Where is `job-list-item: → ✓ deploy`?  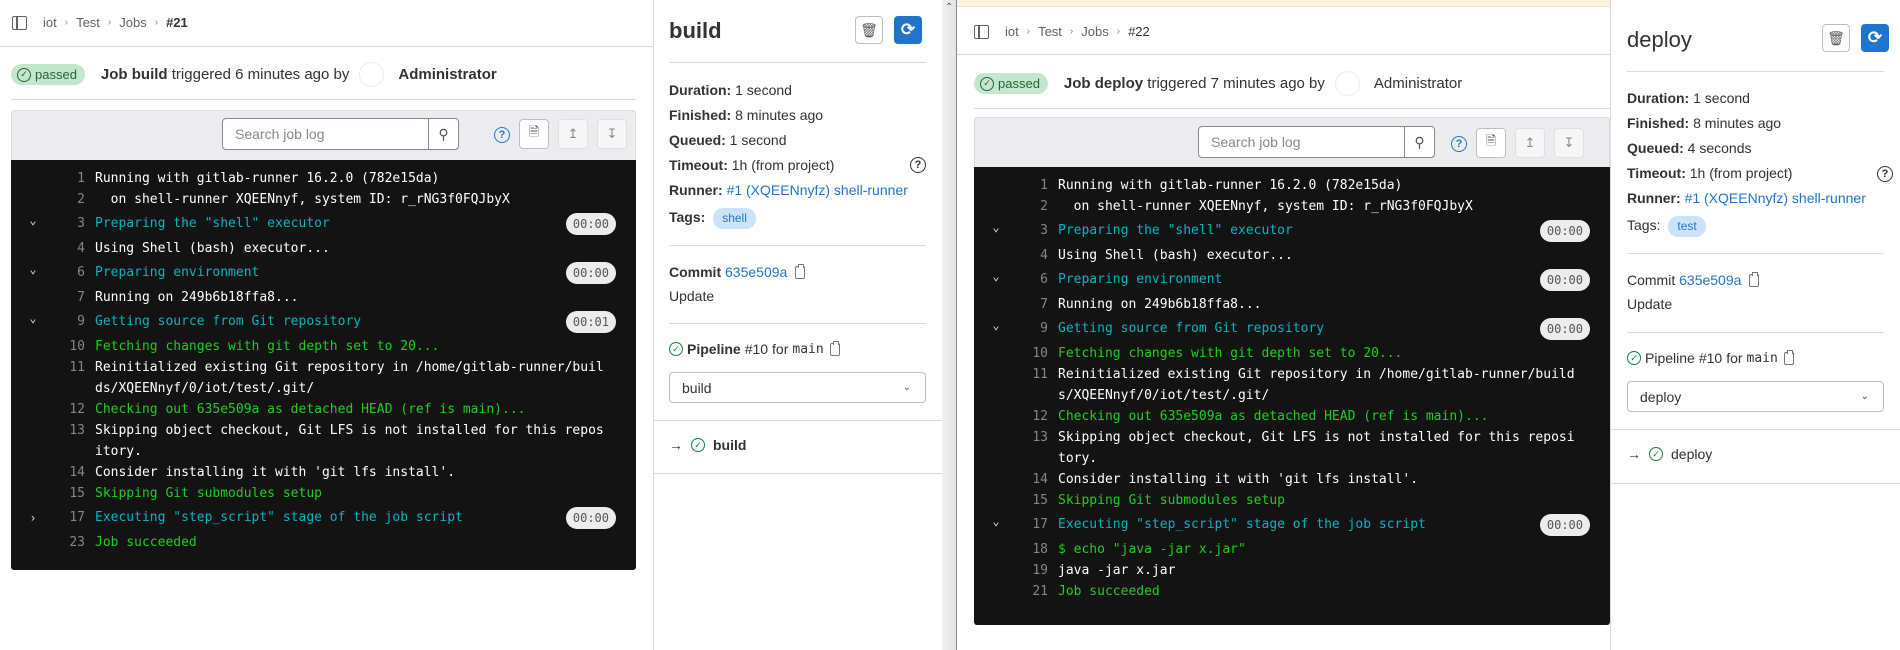
job-list-item: → ✓ deploy is located at coordinates (1669, 454).